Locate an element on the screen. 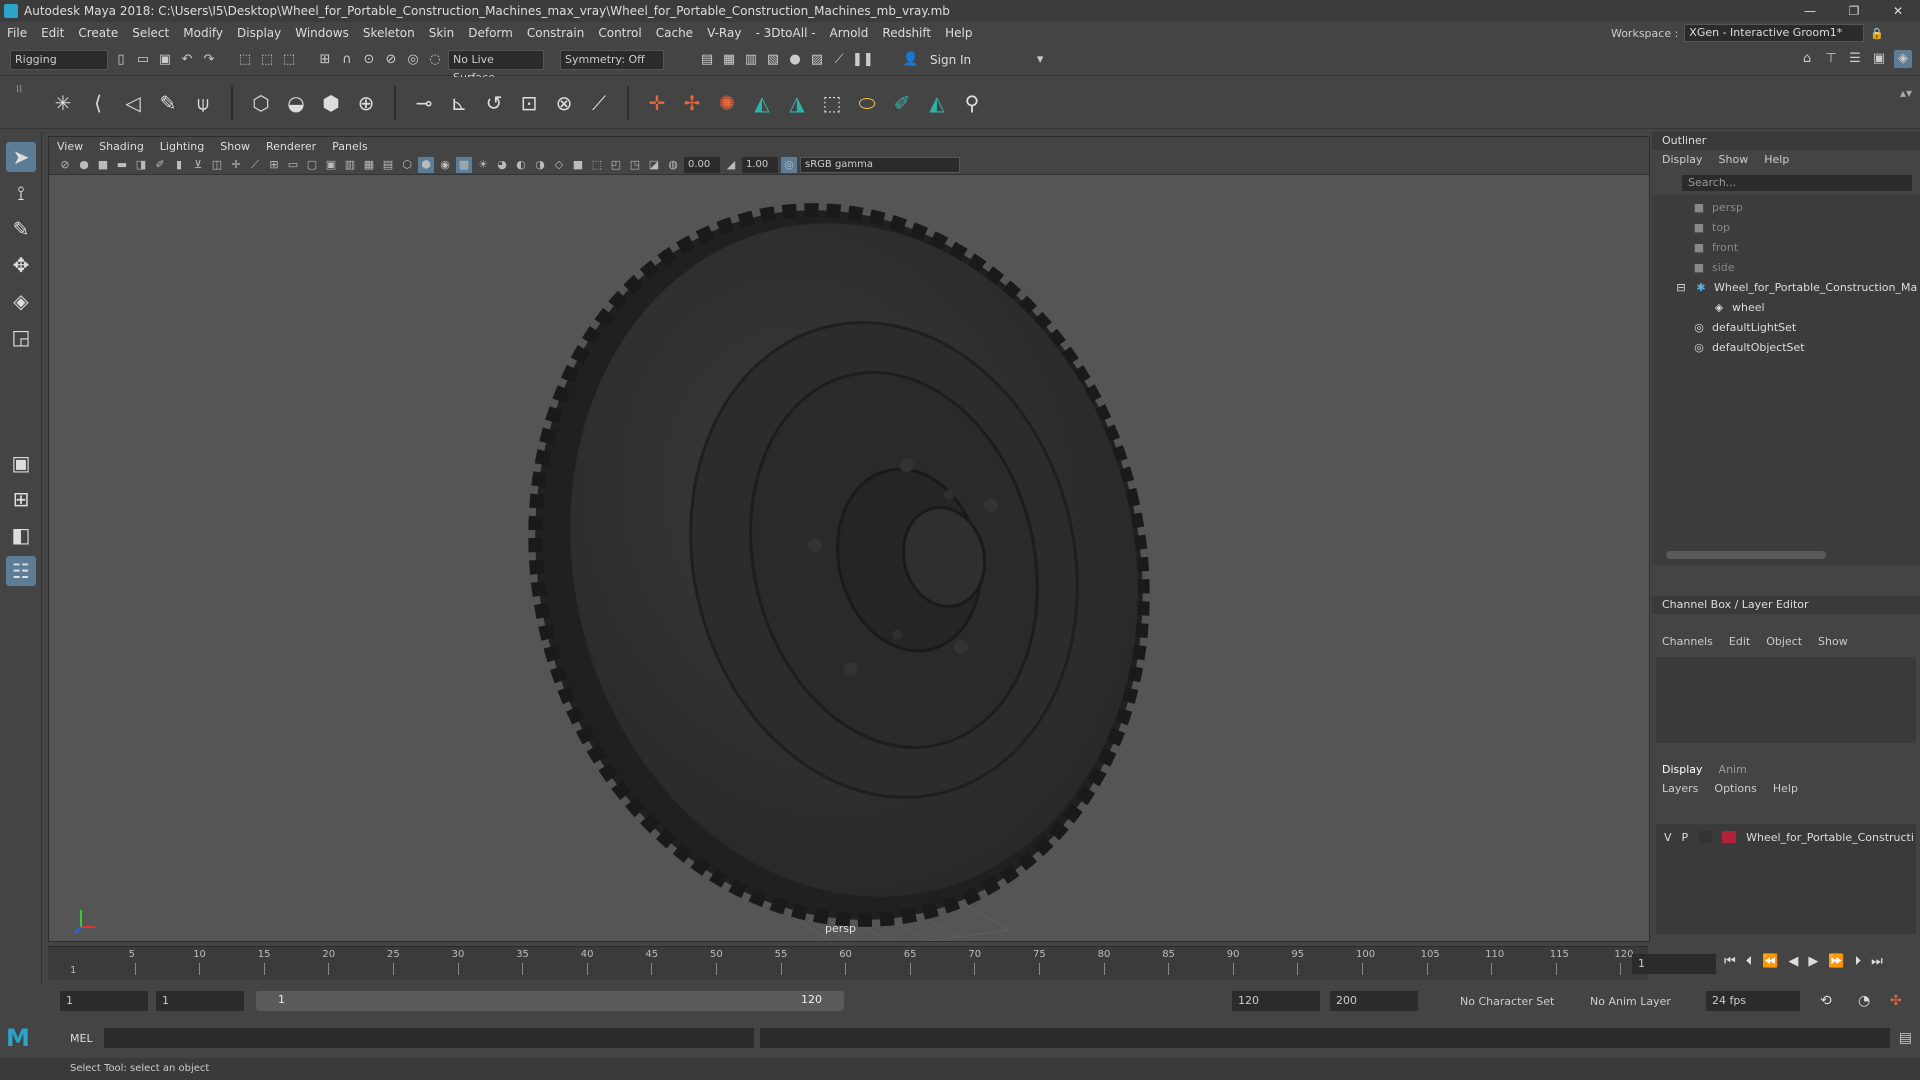 Image resolution: width=1920 pixels, height=1080 pixels. viewport-menu-panels: Panels is located at coordinates (349, 146).